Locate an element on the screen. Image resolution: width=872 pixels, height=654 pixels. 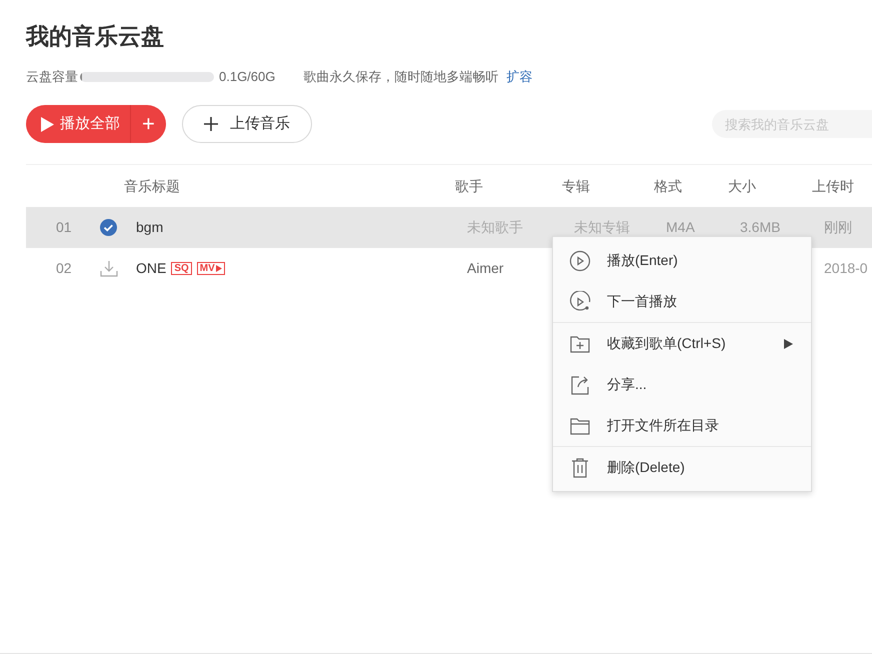
share-icon is located at coordinates (580, 385).